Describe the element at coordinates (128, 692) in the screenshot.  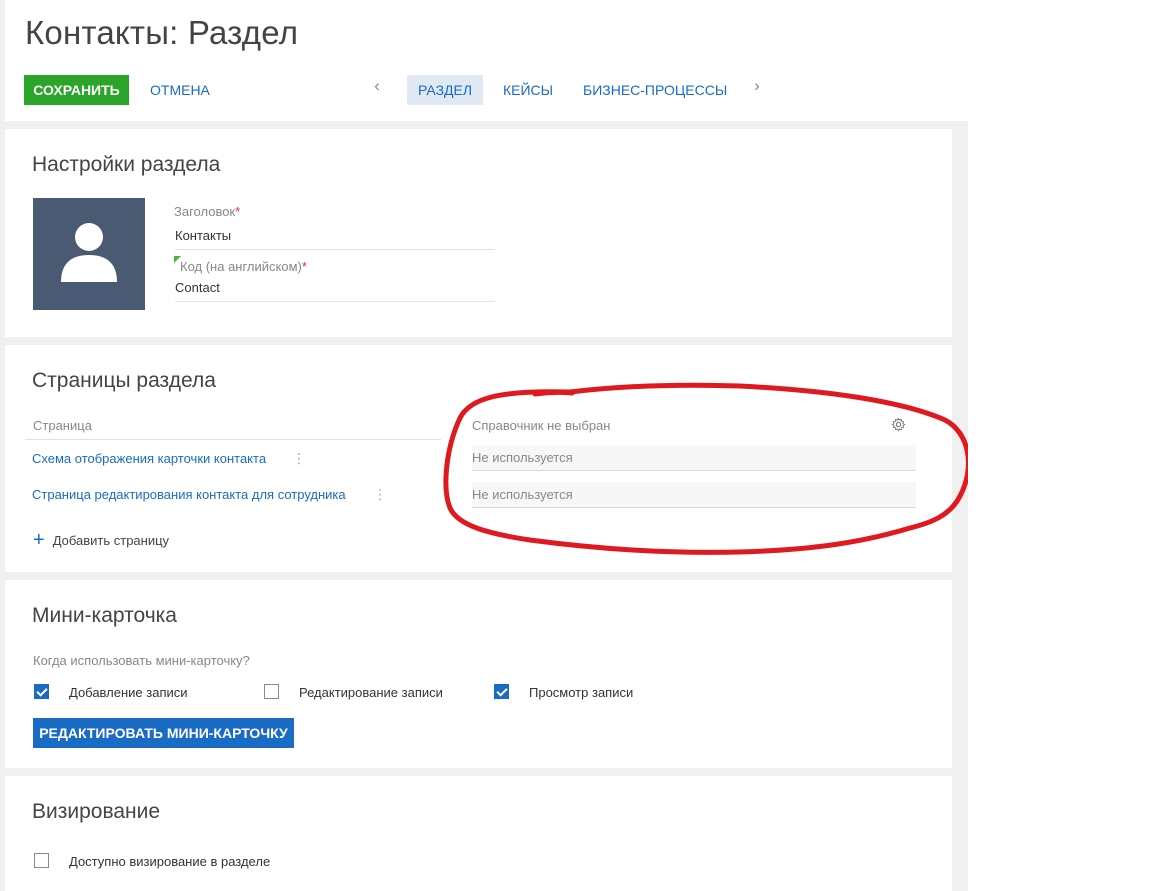
I see `checkbox-add-record-label: Добавление записи` at that location.